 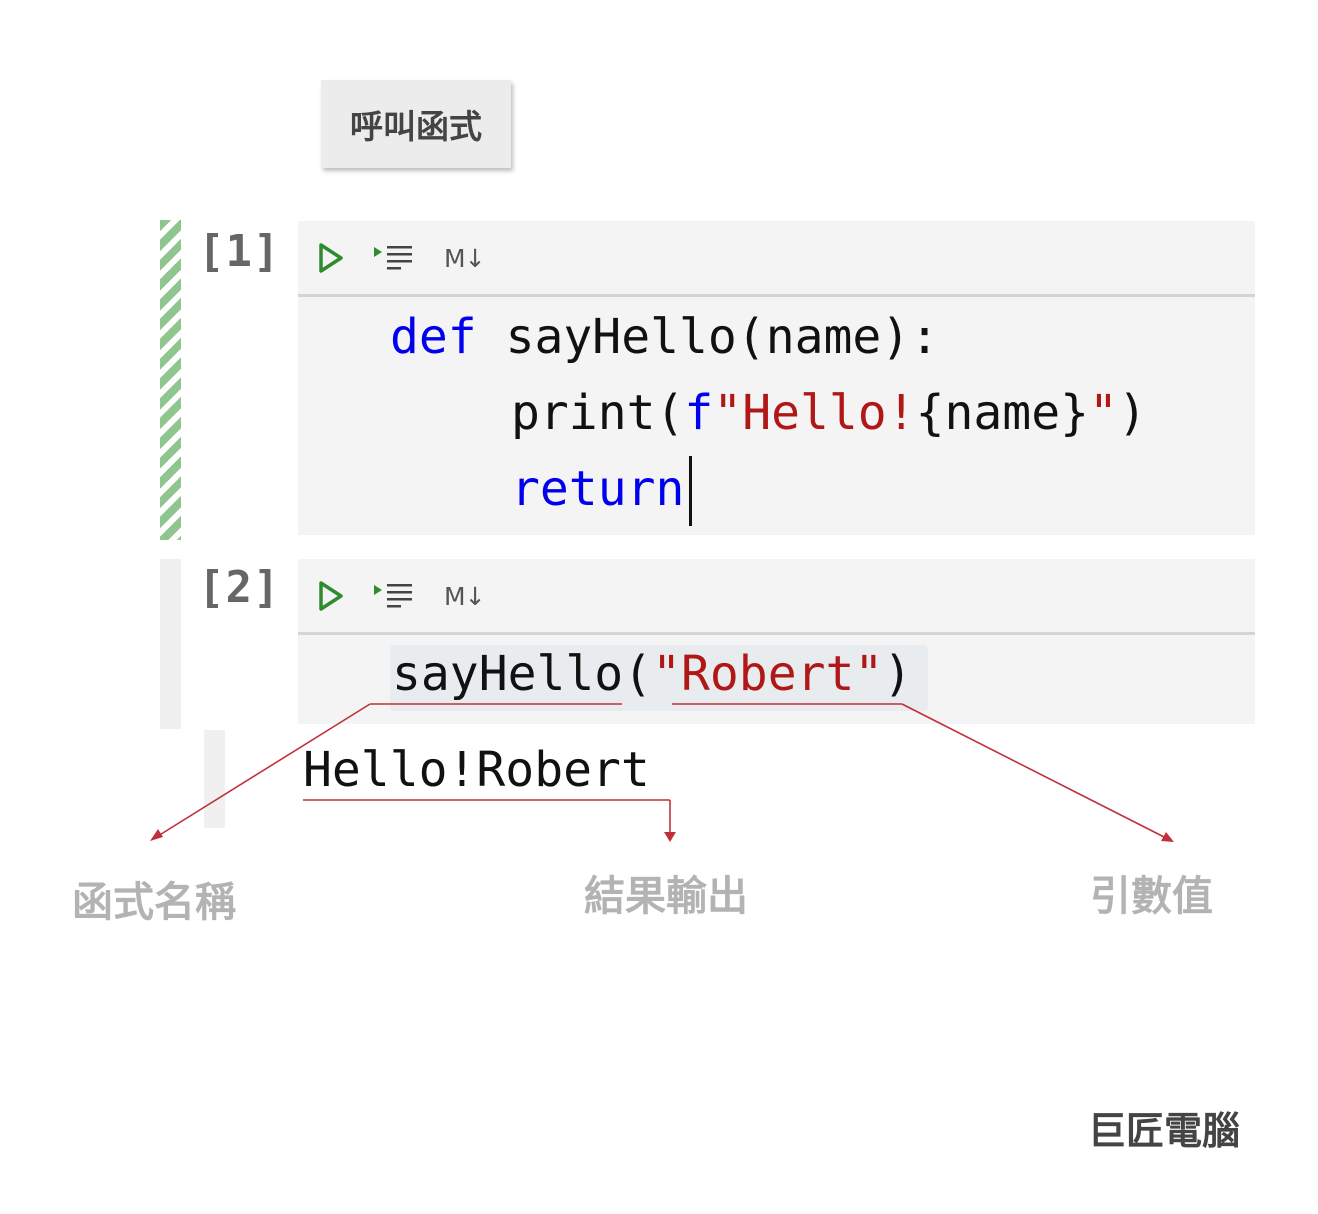 I want to click on label-function-name: 函式名稱, so click(x=154, y=902).